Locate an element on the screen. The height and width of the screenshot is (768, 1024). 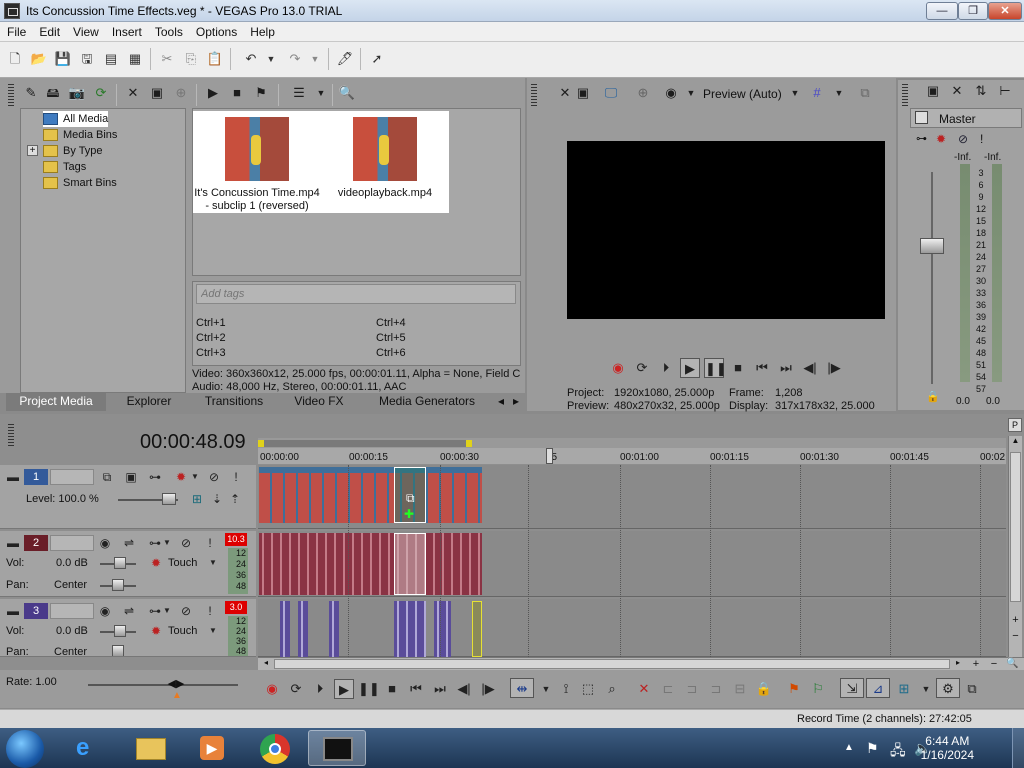
trim-end-icon: ⊐ is located at coordinates (716, 689).